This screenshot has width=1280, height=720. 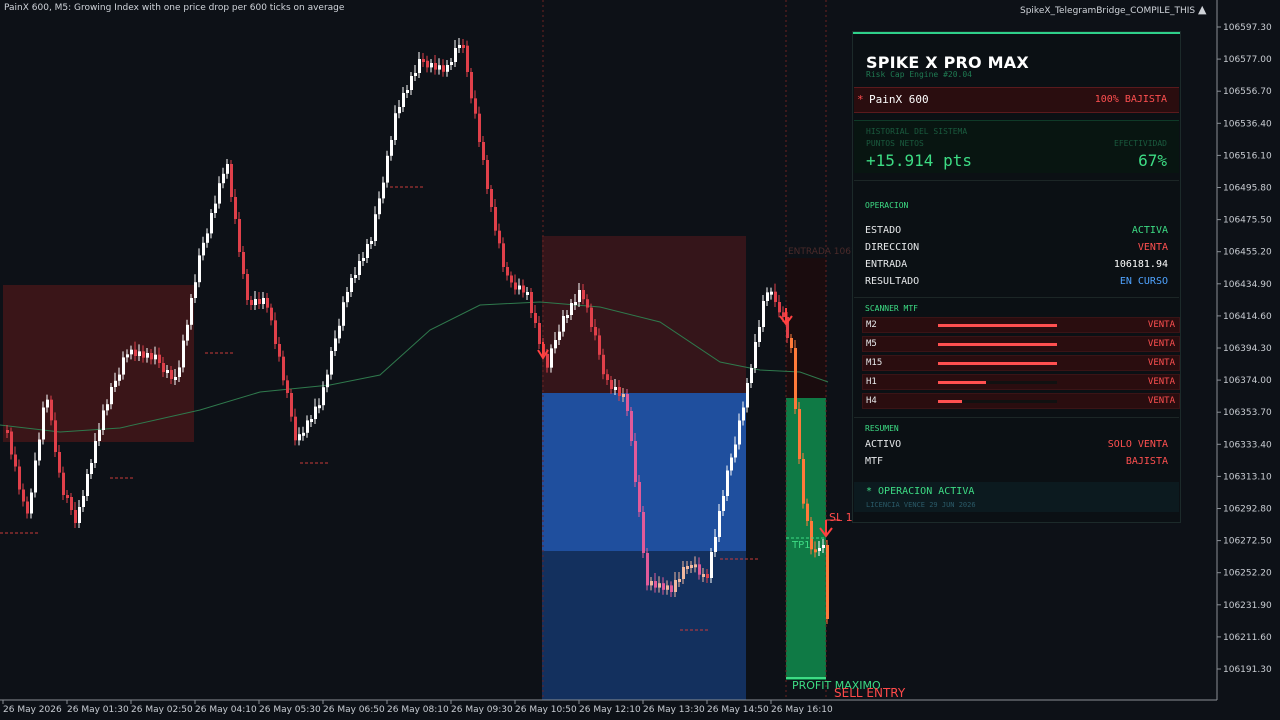 What do you see at coordinates (1247, 60) in the screenshot?
I see `price-tick-label: 106577.00` at bounding box center [1247, 60].